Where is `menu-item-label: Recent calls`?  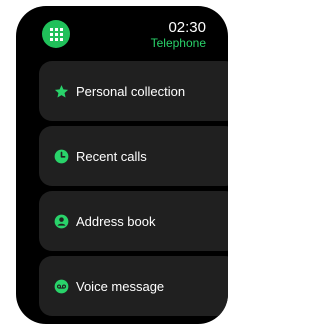 menu-item-label: Recent calls is located at coordinates (111, 156).